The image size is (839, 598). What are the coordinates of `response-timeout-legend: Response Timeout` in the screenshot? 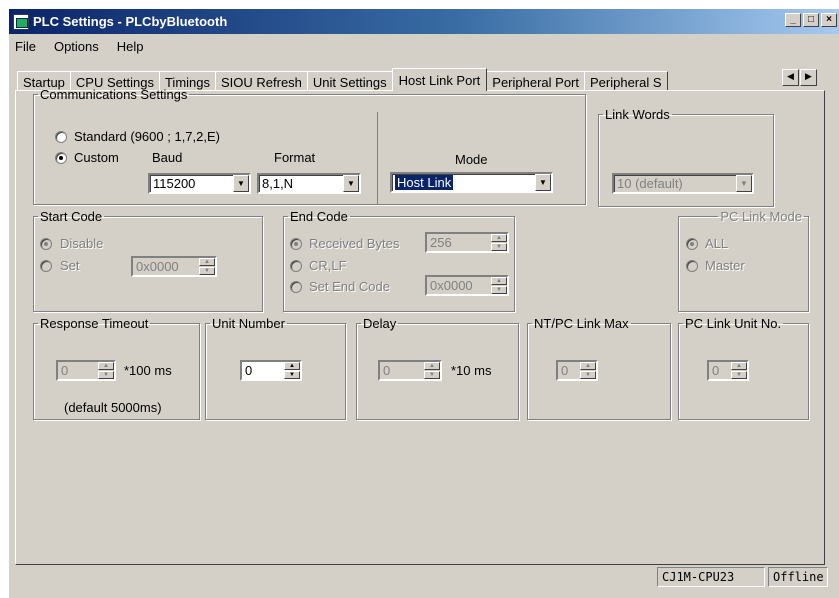 It's located at (94, 323).